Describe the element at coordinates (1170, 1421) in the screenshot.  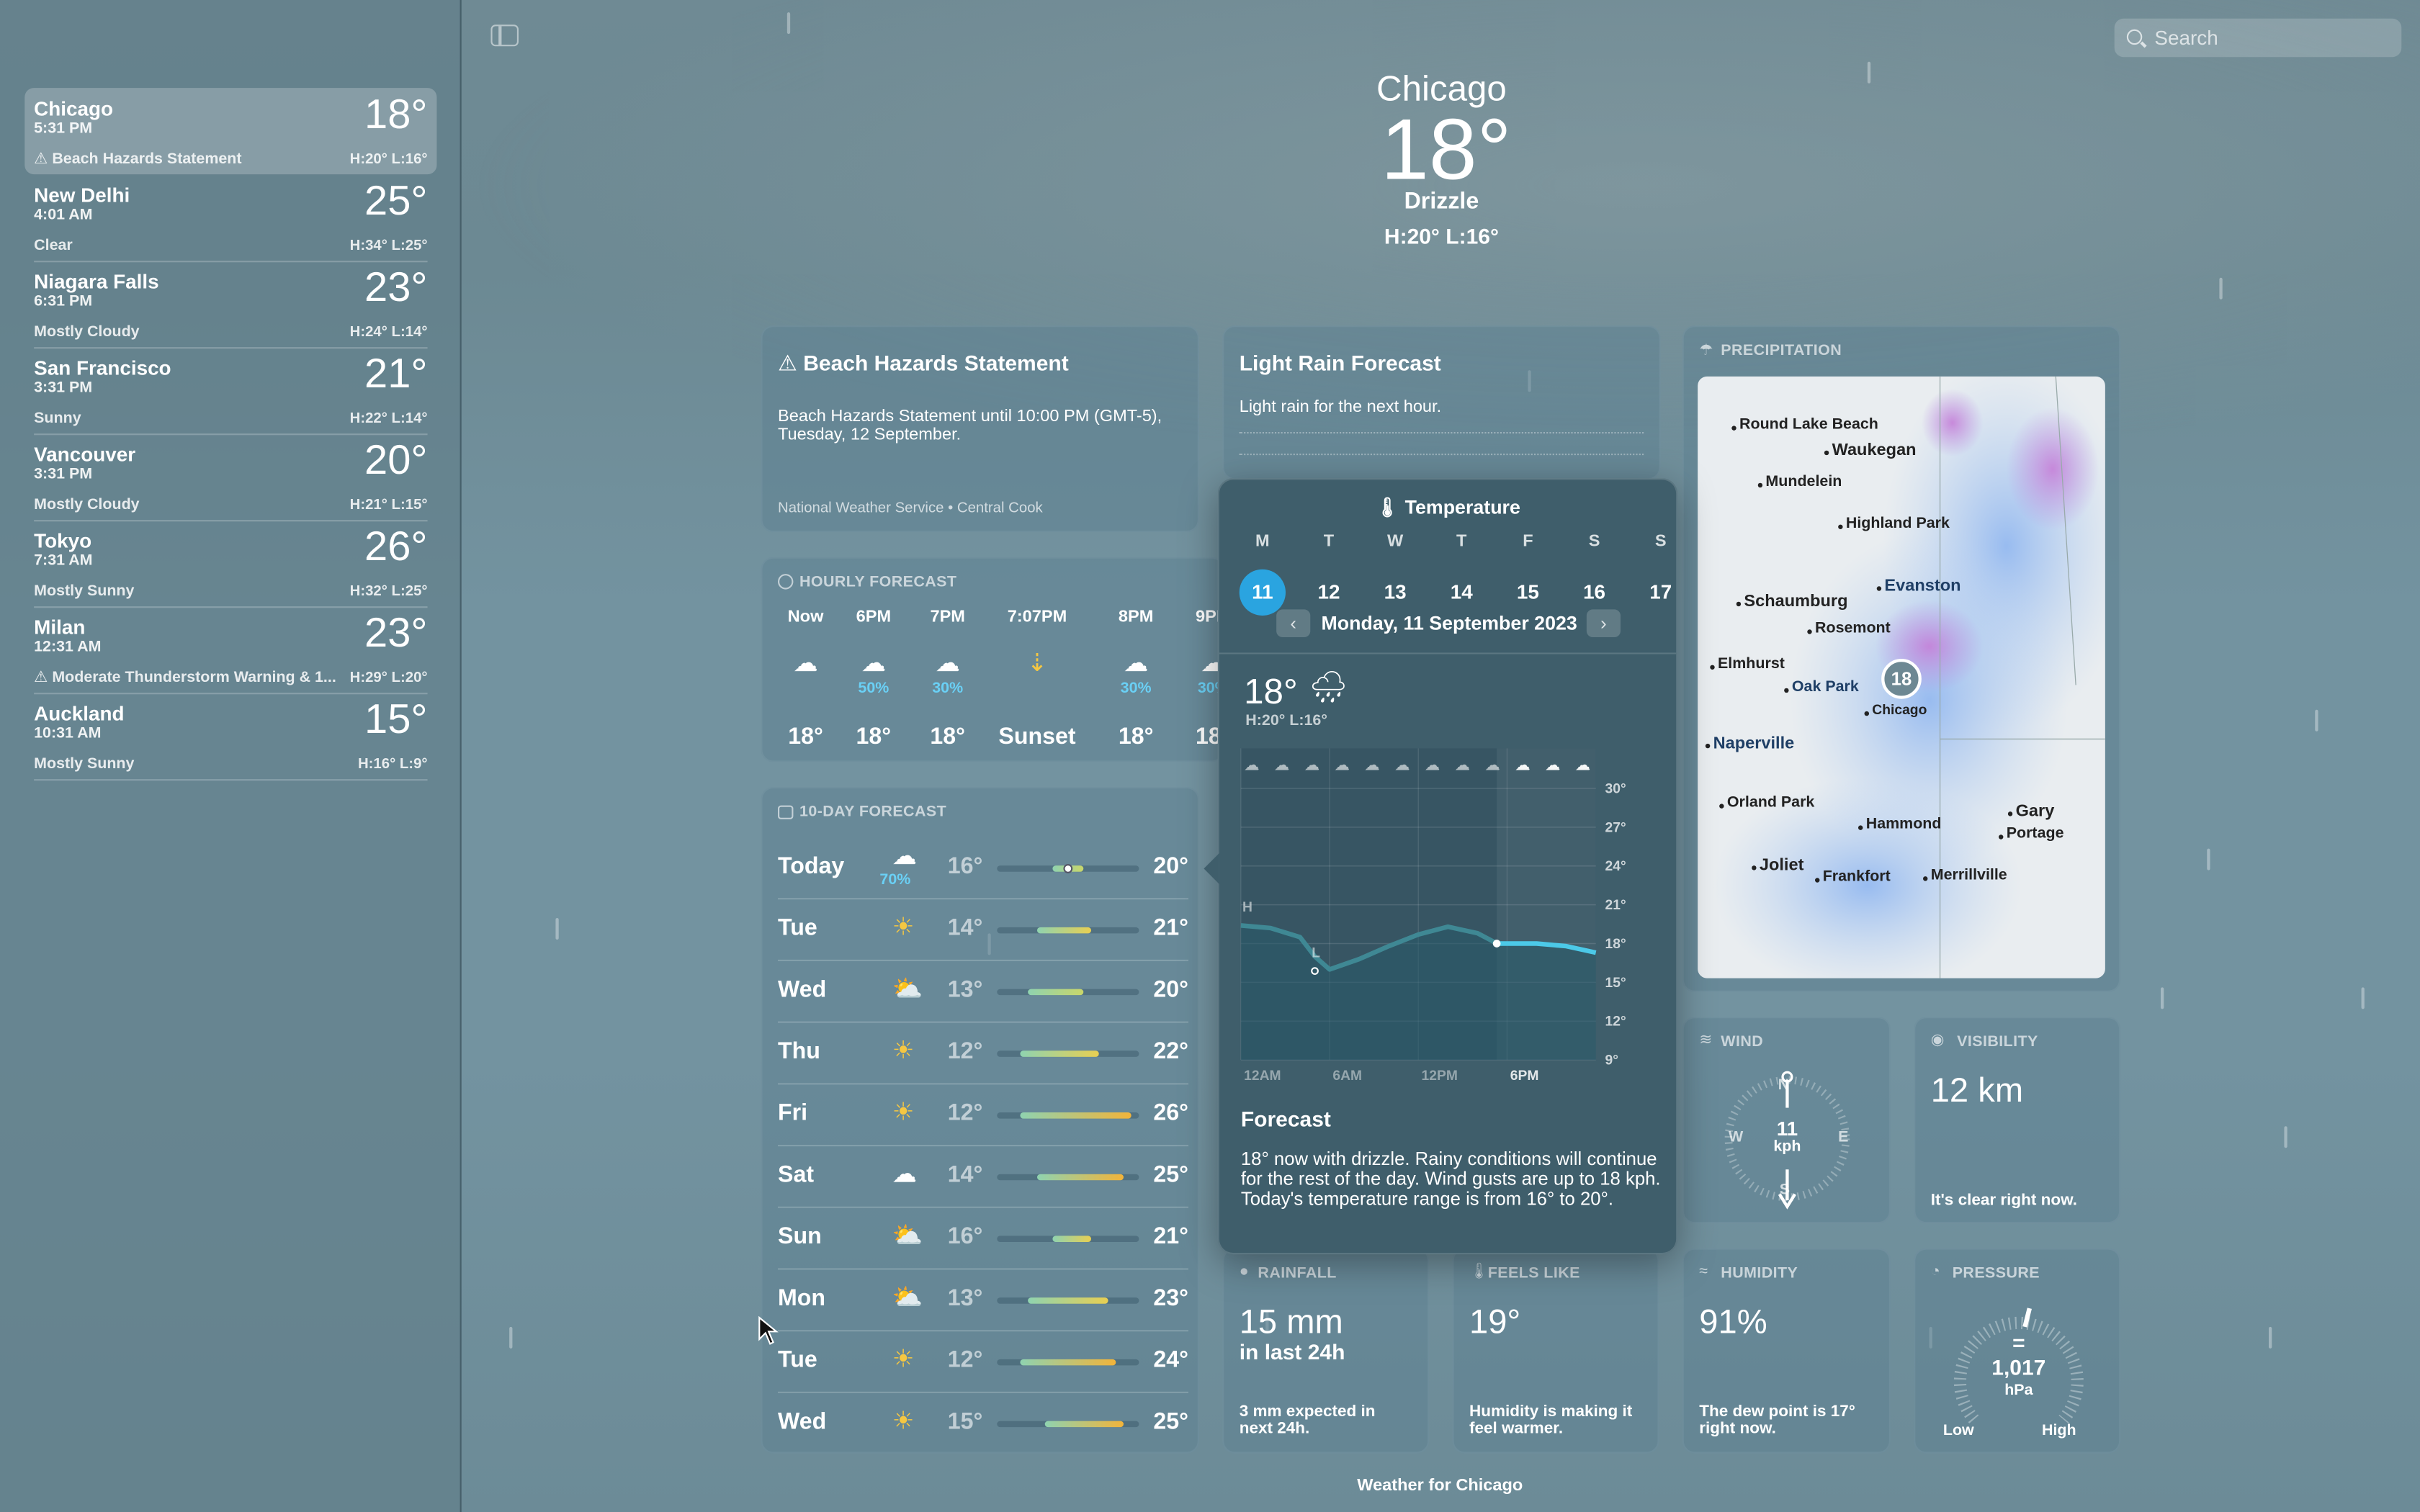
I see `day-high: 25°` at that location.